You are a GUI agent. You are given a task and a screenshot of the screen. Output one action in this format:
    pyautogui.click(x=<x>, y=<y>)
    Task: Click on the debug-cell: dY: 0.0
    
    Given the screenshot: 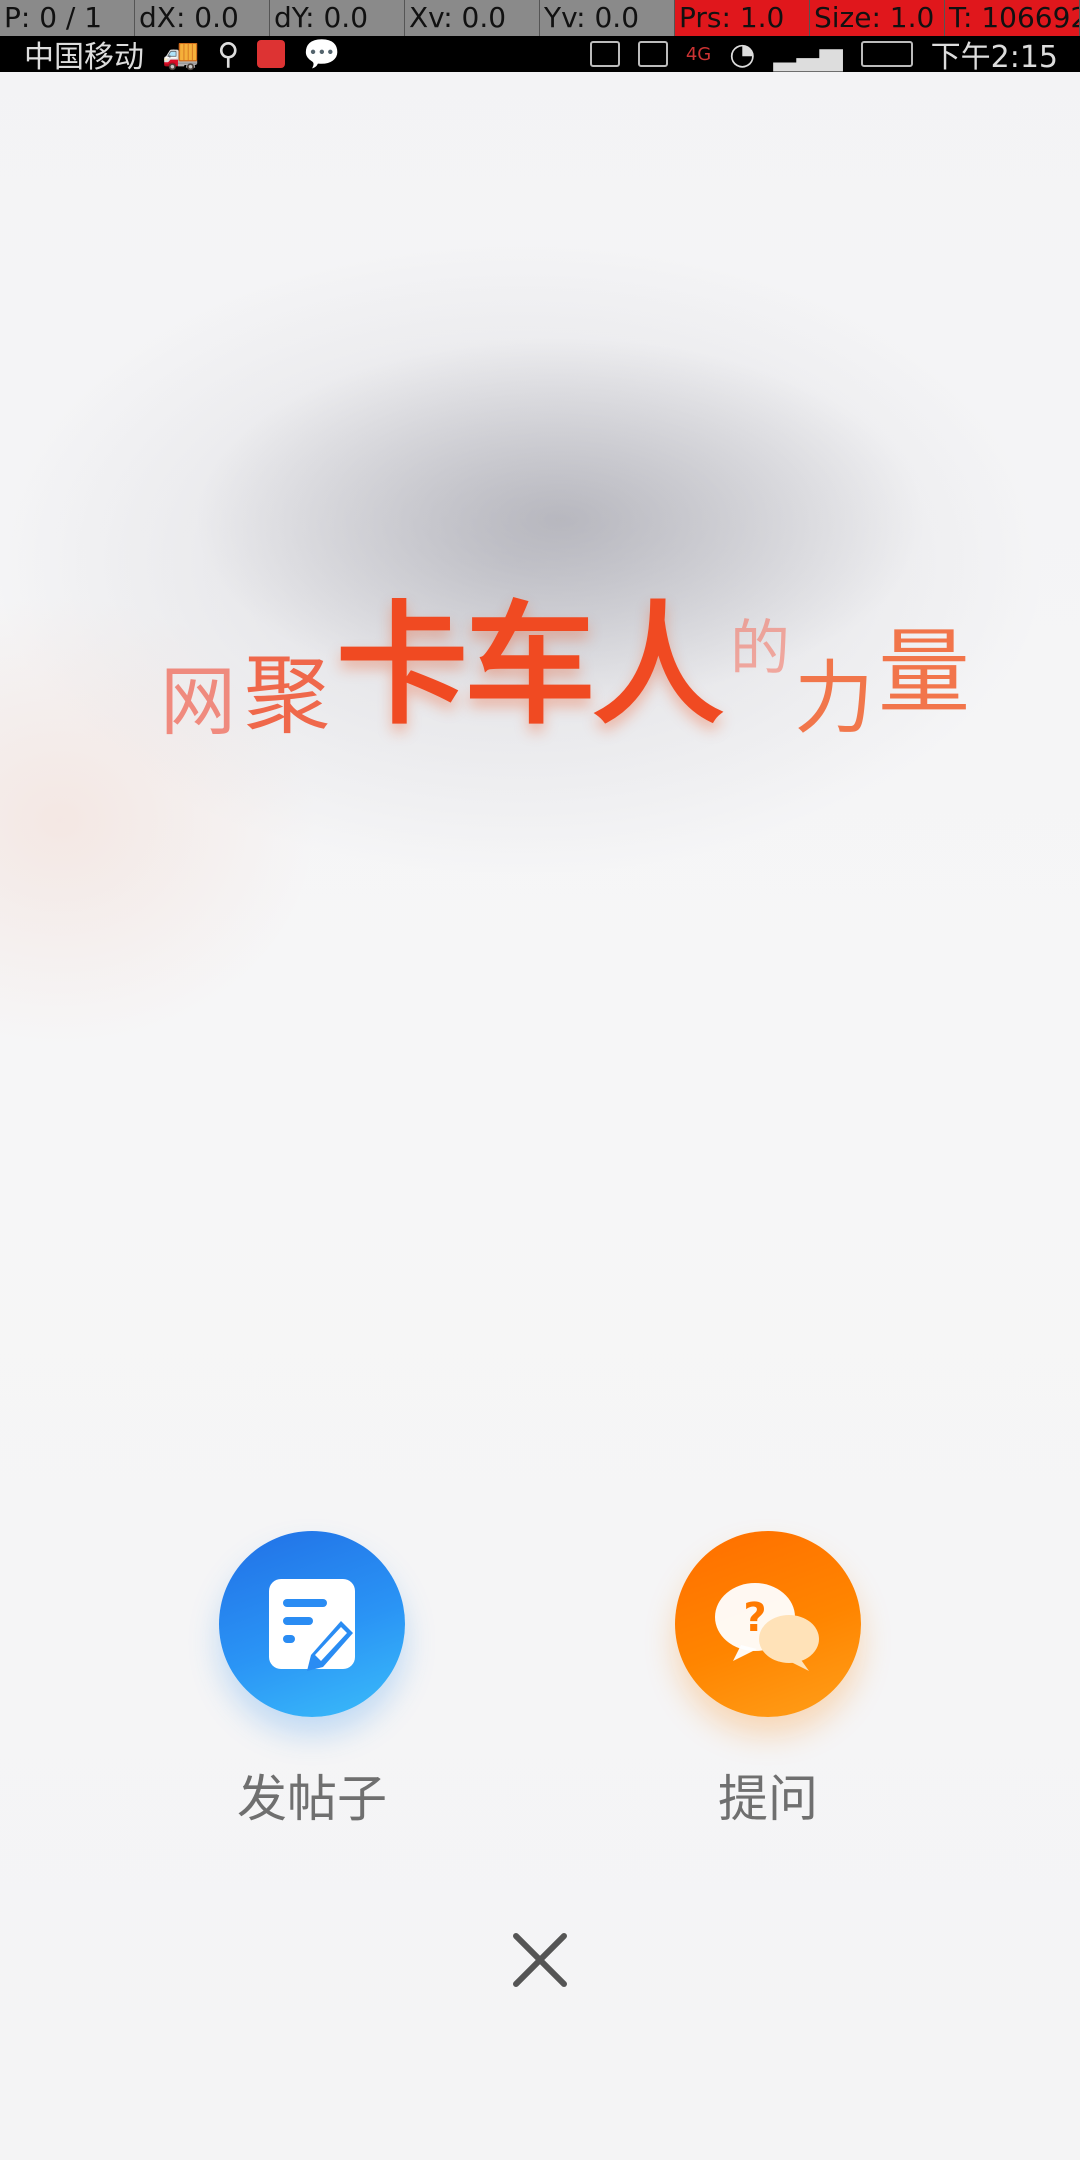 What is the action you would take?
    pyautogui.click(x=337, y=18)
    